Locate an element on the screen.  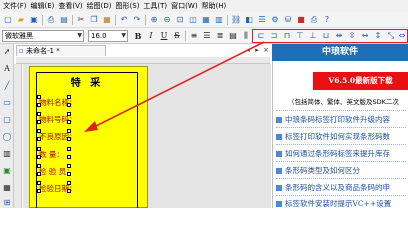
news-link-text: 条形码类型及如何区分 is located at coordinates (322, 170).